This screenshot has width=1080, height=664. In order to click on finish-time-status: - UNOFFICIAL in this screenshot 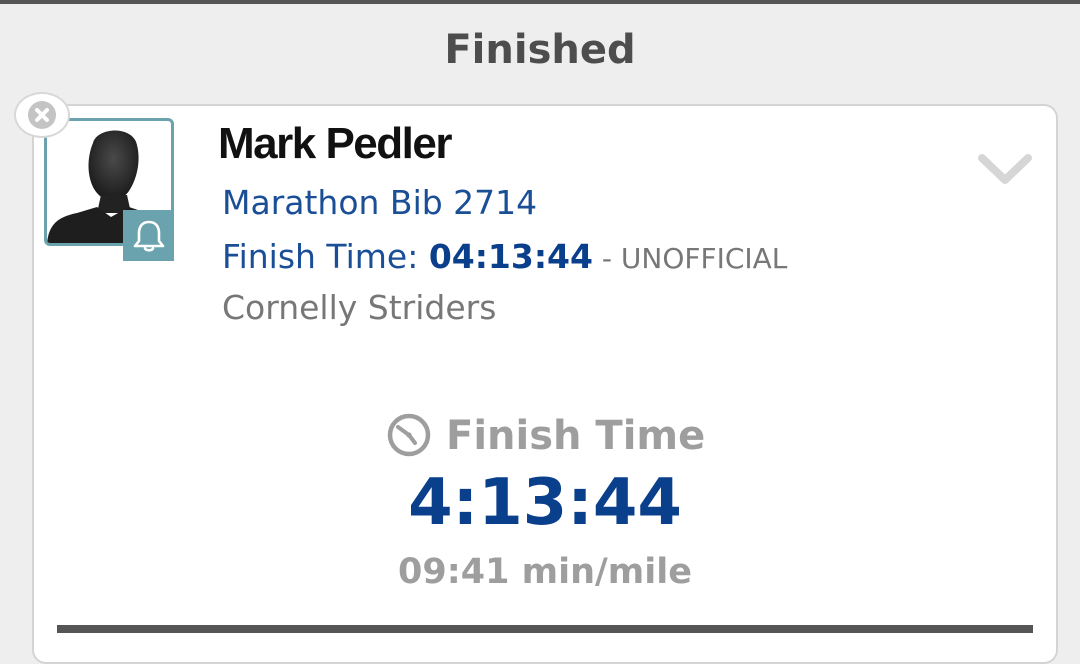, I will do `click(690, 258)`.